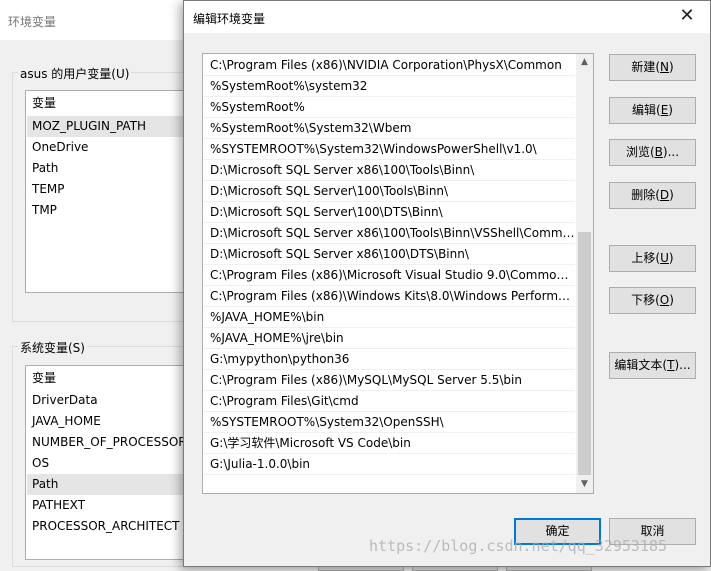 This screenshot has height=571, width=711. I want to click on path-row: %SYSTEMROOT%\System32\OpenSSH\, so click(389, 422).